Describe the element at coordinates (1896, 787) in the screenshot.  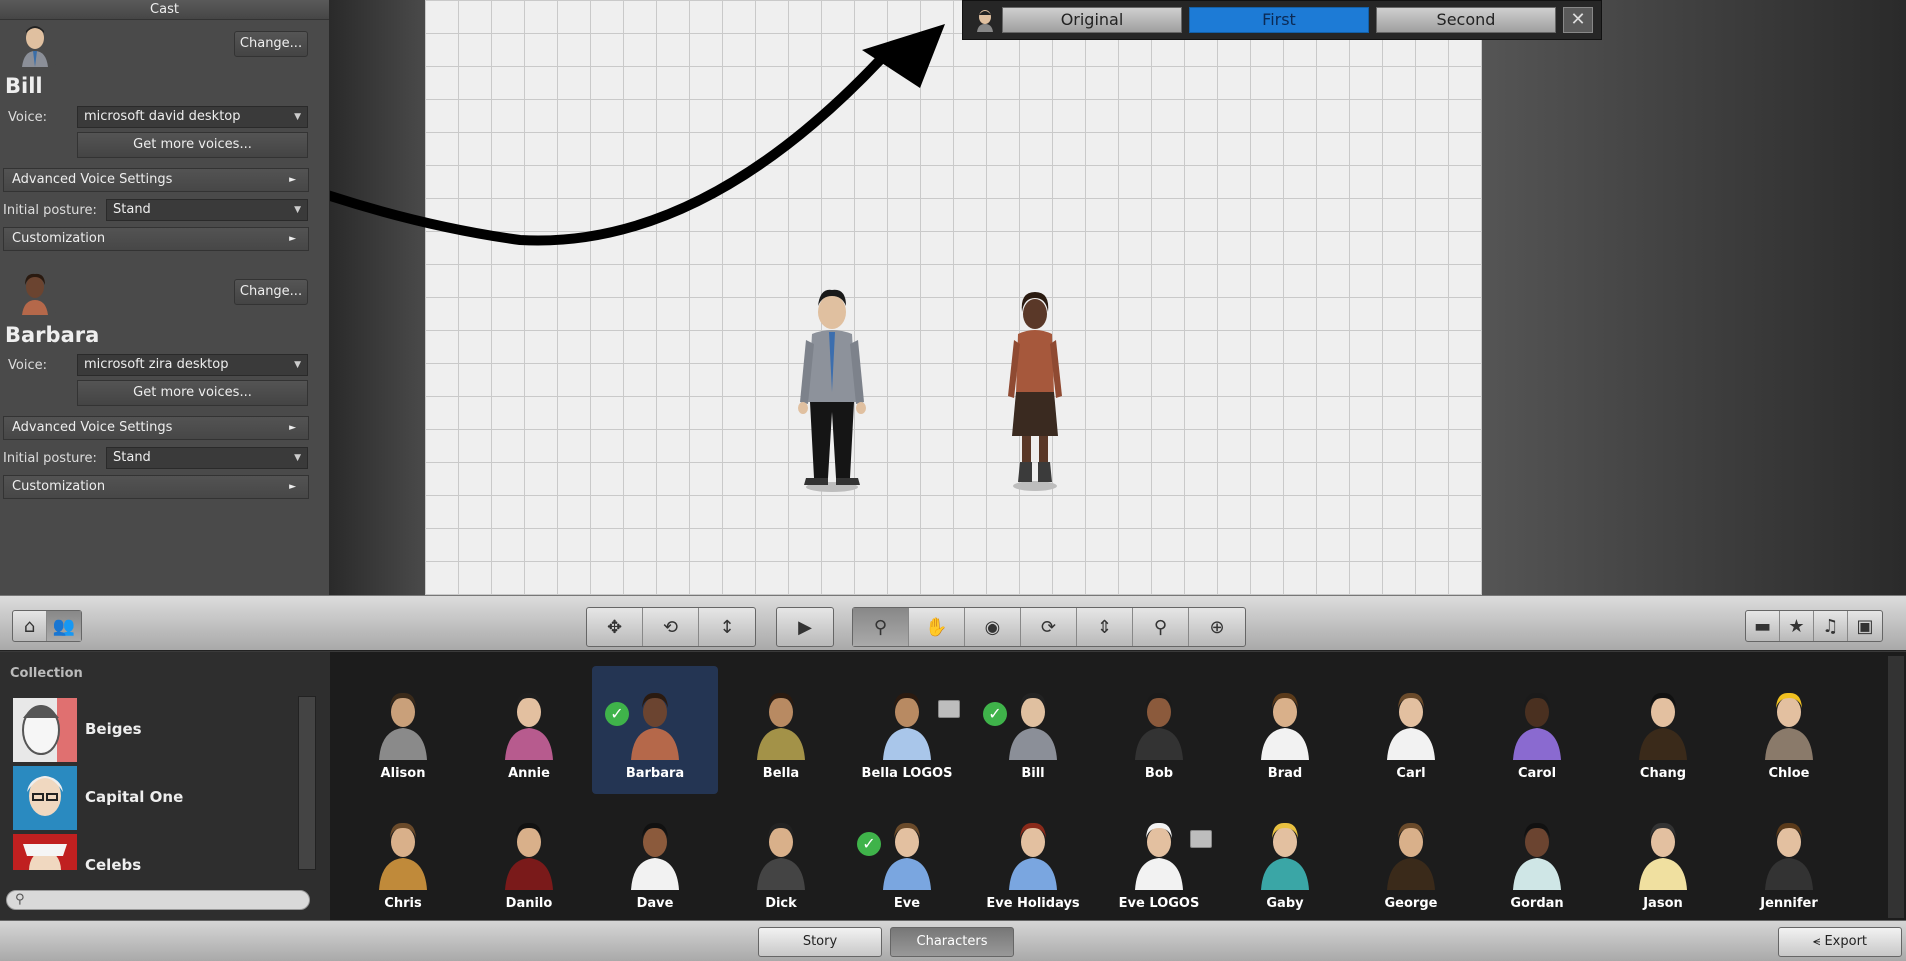
I see `character-grid-scrollbar` at that location.